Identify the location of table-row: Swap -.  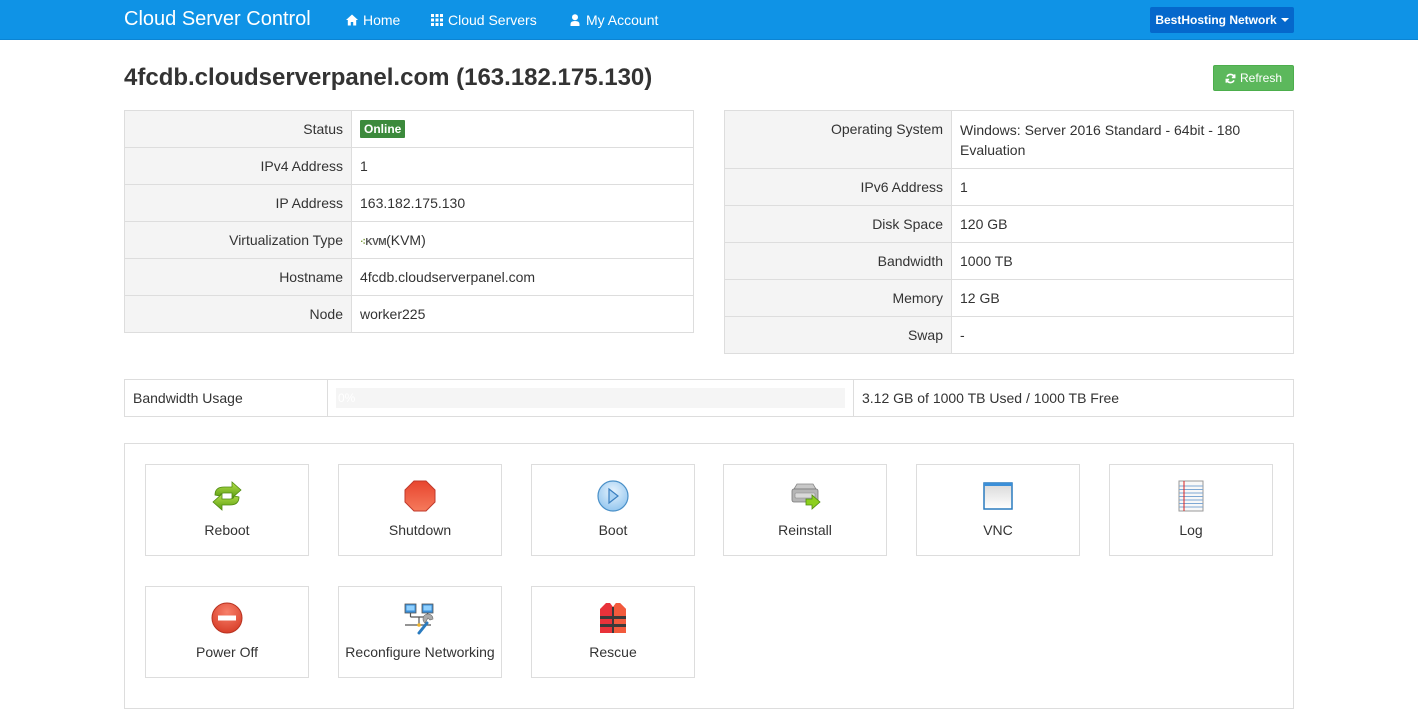
(1009, 335).